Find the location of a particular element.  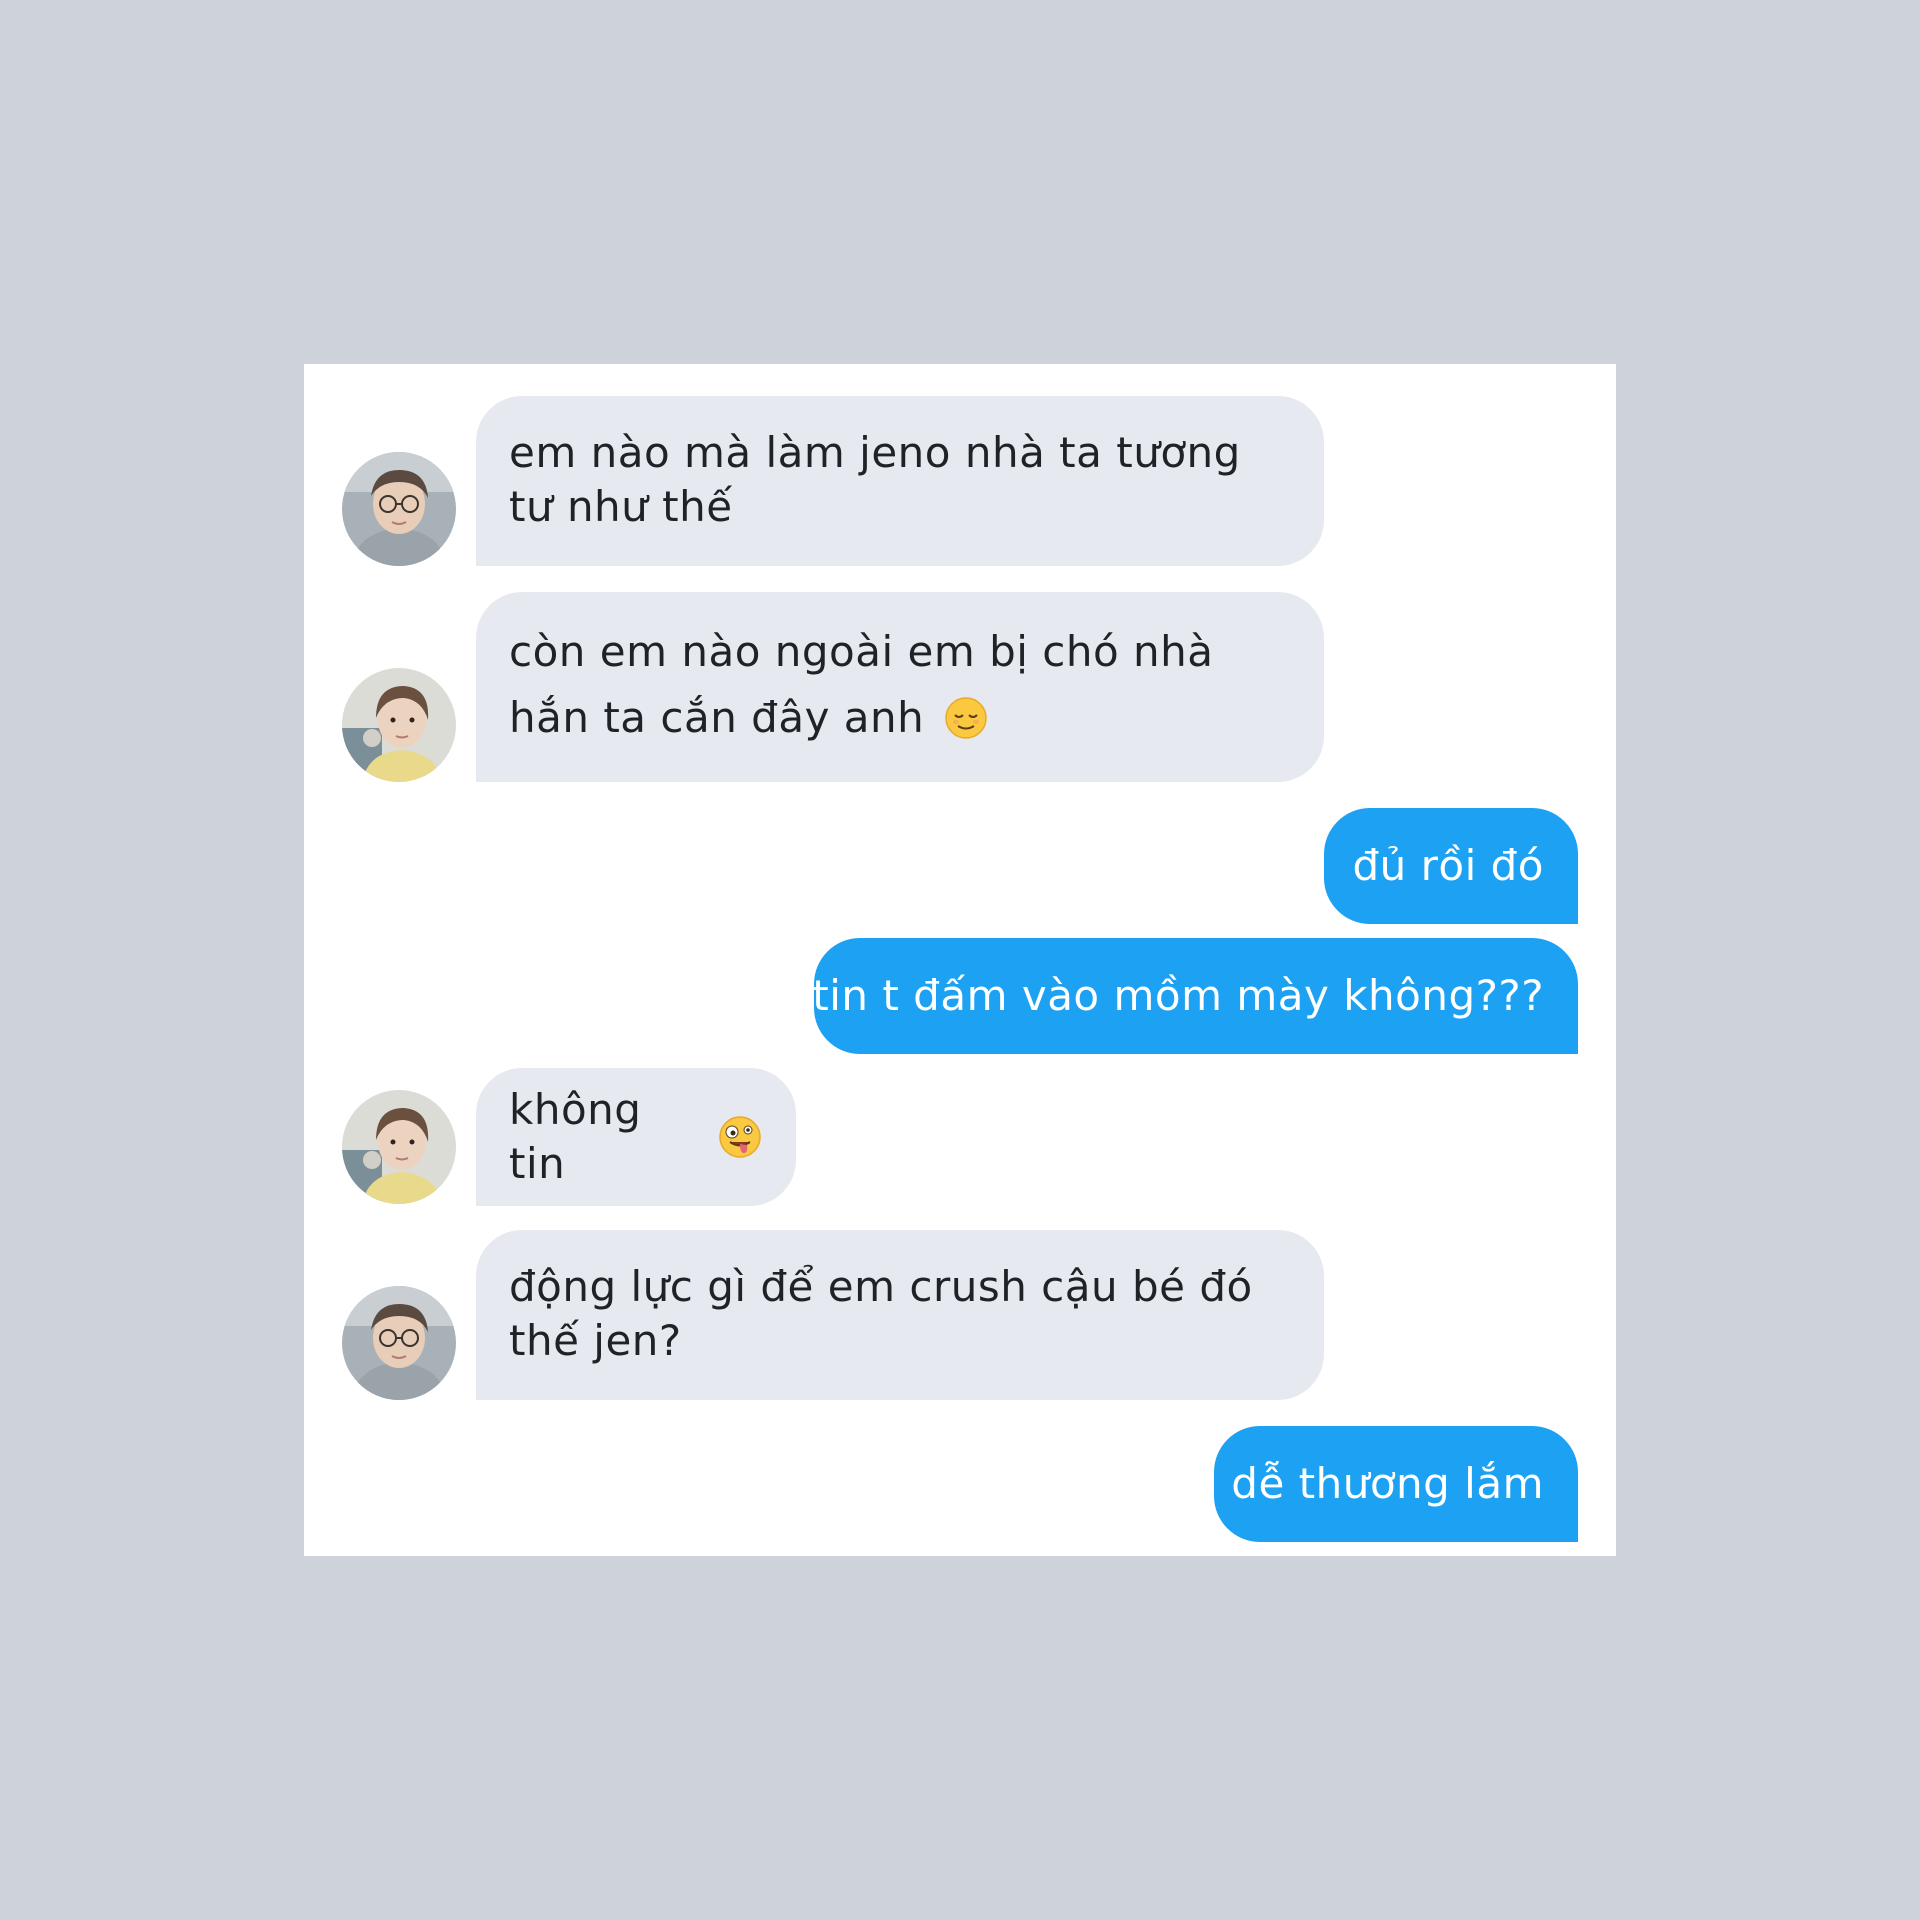

message-bubble-incoming: không tin is located at coordinates (636, 1137).